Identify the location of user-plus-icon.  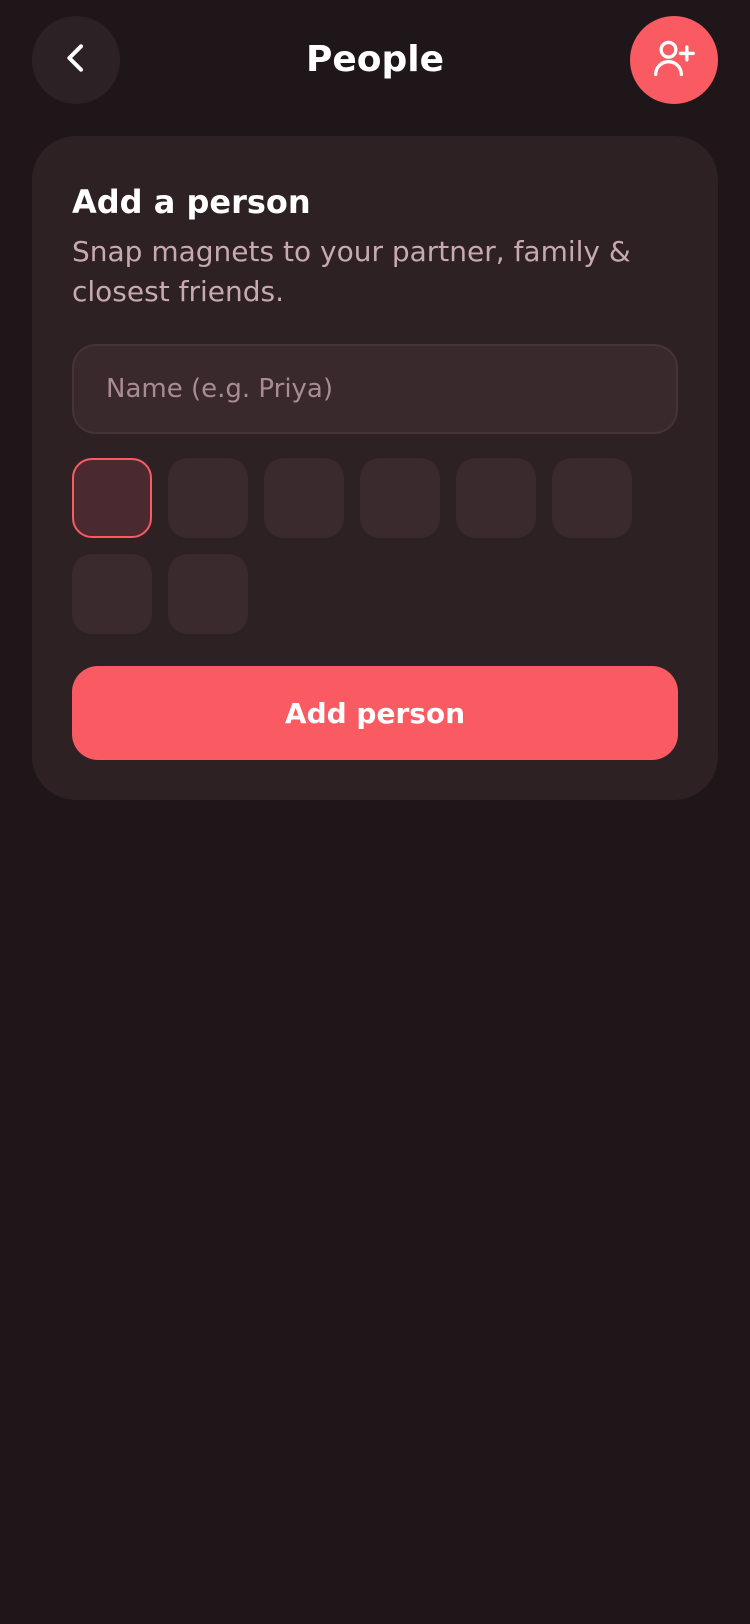
(674, 60).